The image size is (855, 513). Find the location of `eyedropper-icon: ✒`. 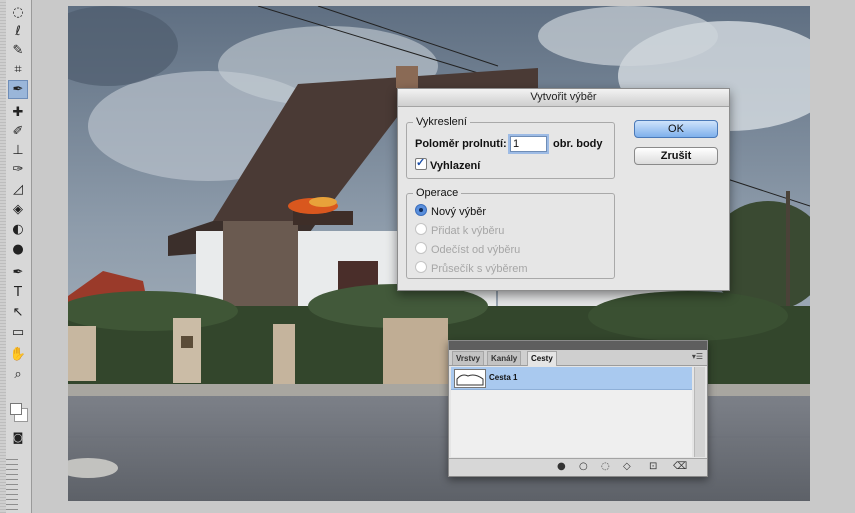

eyedropper-icon: ✒ is located at coordinates (18, 89).